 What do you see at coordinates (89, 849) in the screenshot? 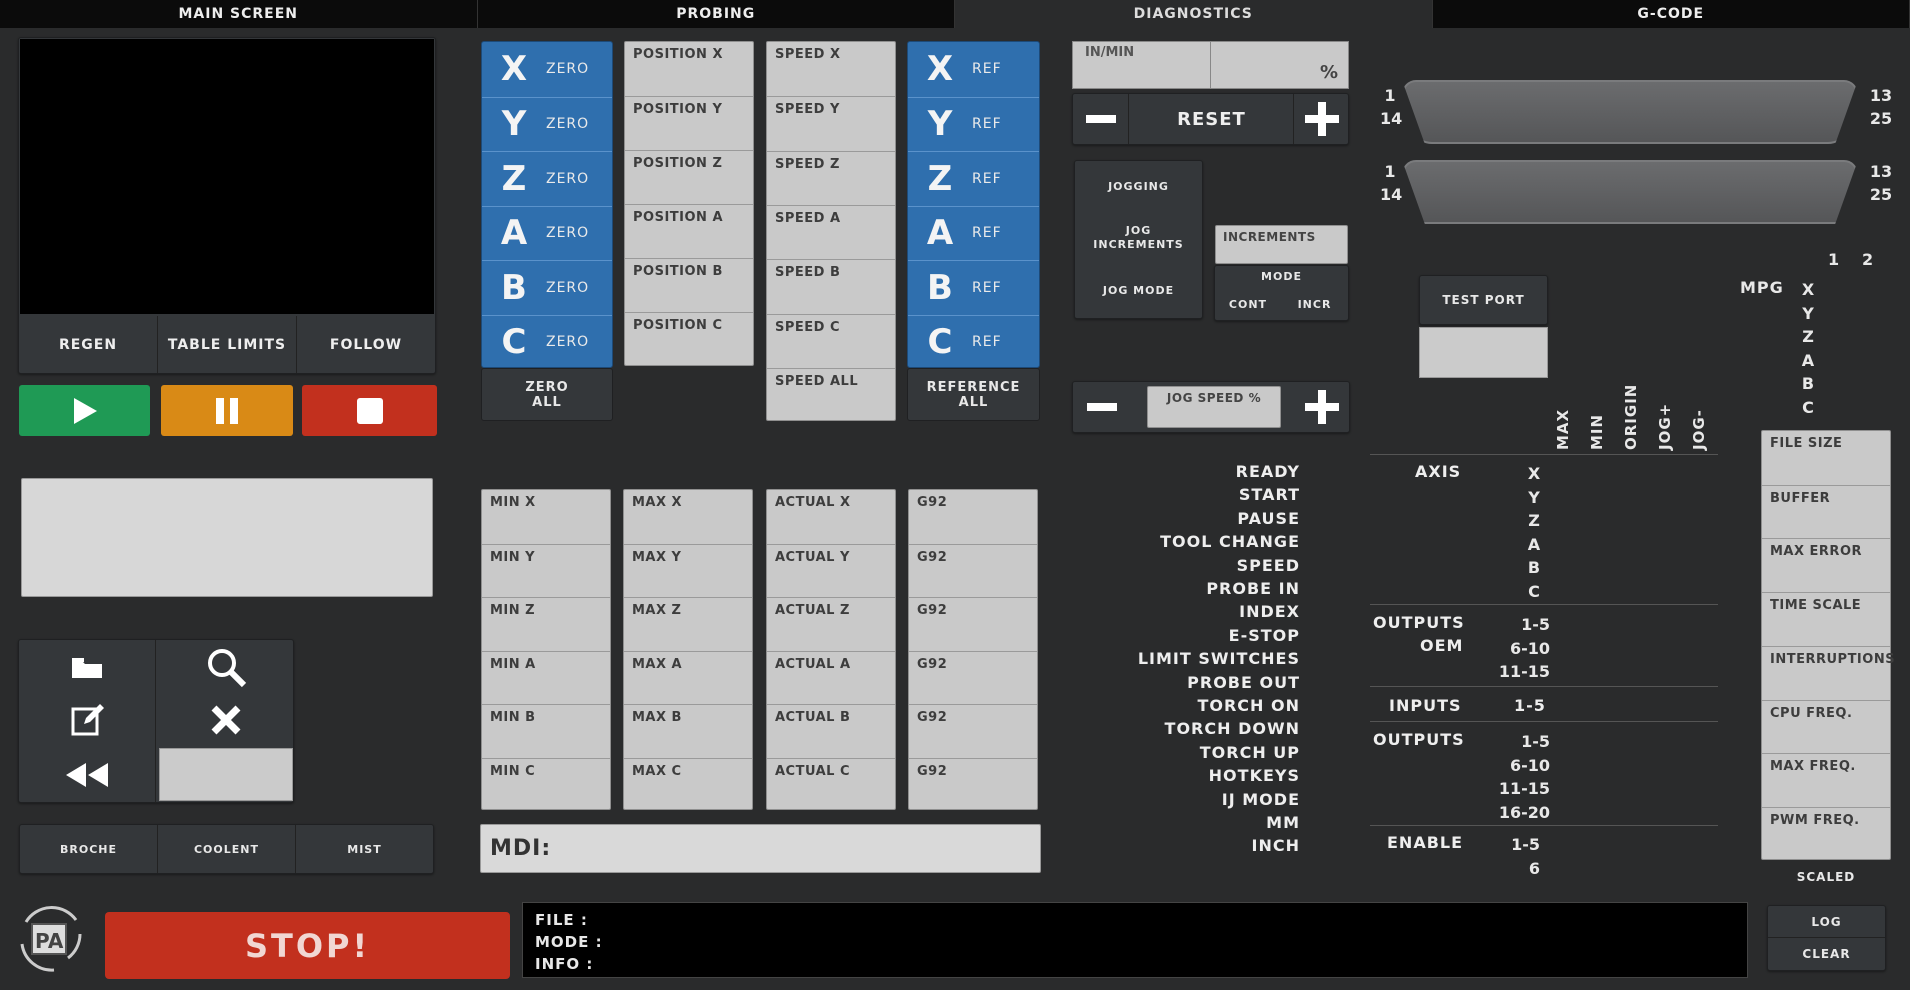
I see `spindle-button: BROCHE` at bounding box center [89, 849].